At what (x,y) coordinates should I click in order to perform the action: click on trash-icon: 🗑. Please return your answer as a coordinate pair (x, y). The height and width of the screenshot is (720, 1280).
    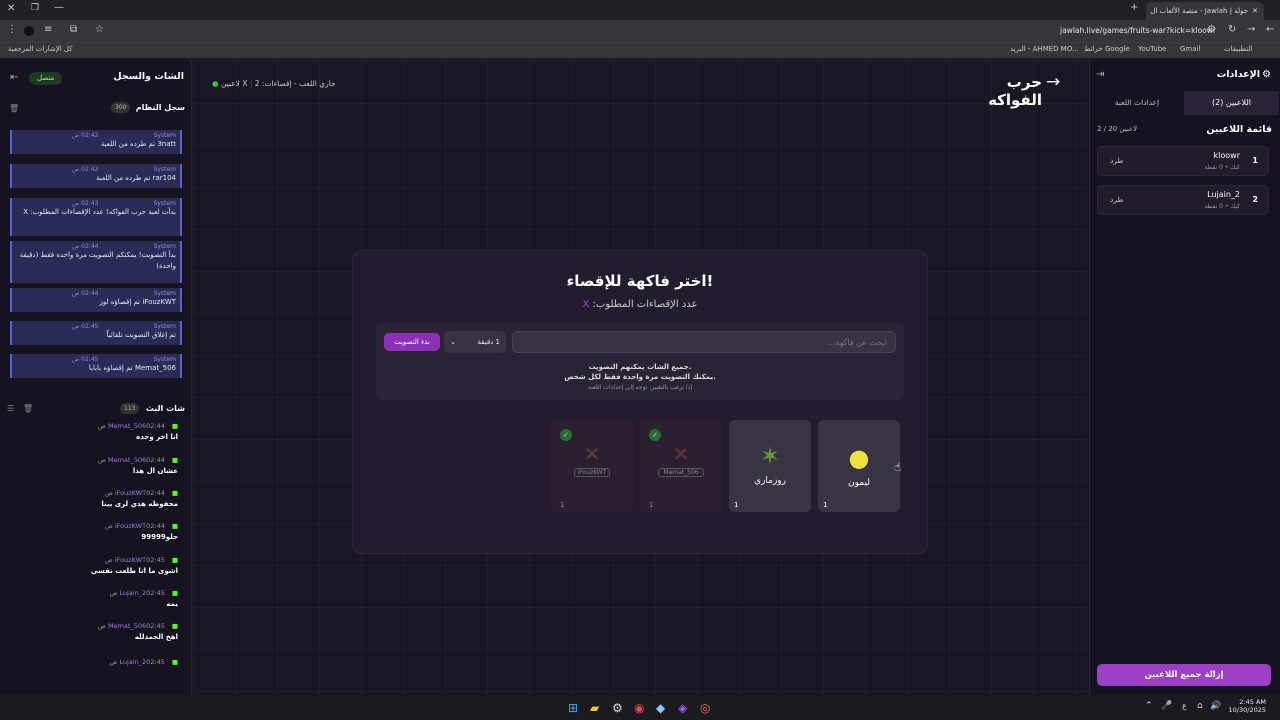
    Looking at the image, I should click on (14, 108).